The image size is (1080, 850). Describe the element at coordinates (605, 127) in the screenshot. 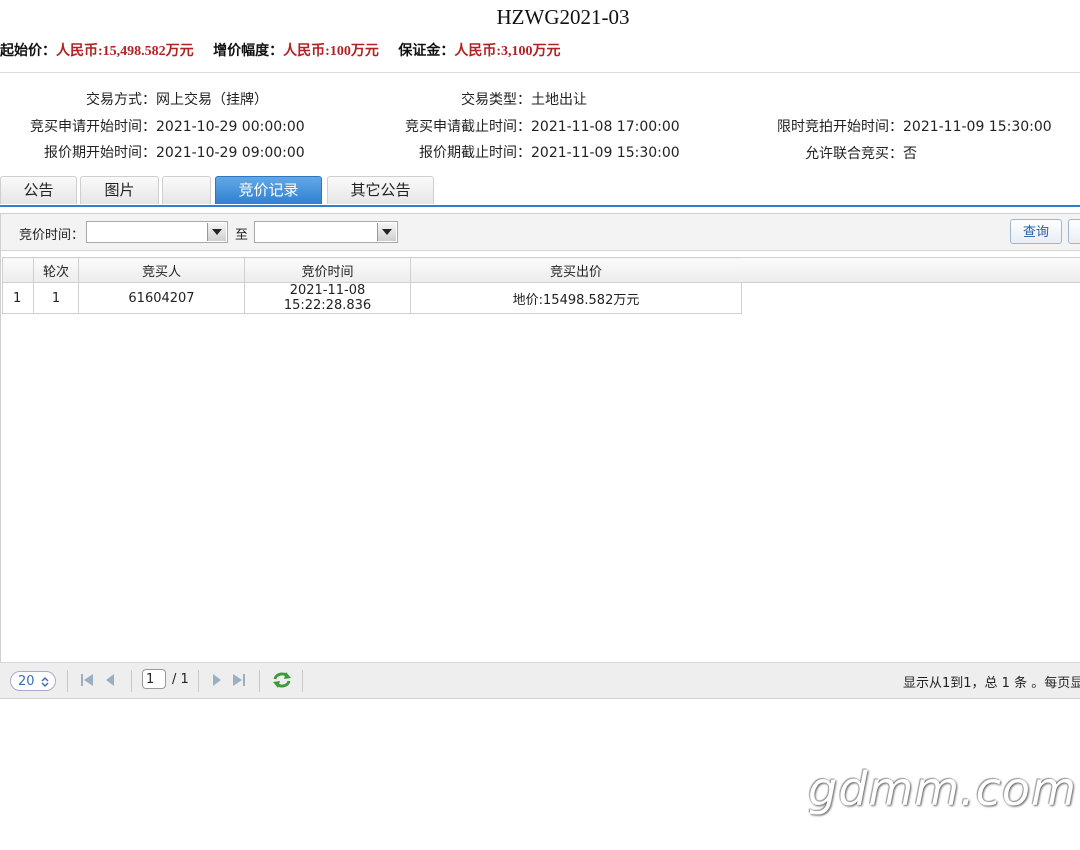

I see `info-value: 2021-11-08 17:00:00` at that location.